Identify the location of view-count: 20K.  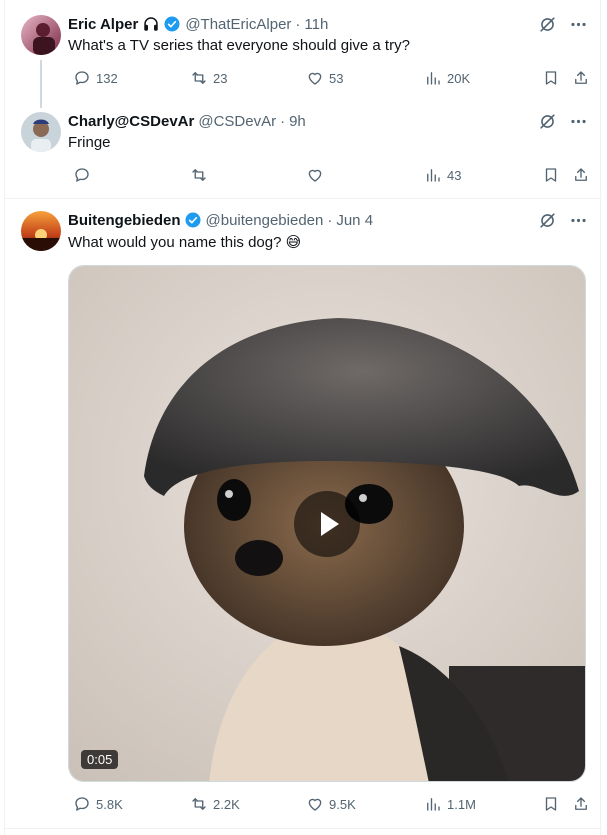
(459, 78).